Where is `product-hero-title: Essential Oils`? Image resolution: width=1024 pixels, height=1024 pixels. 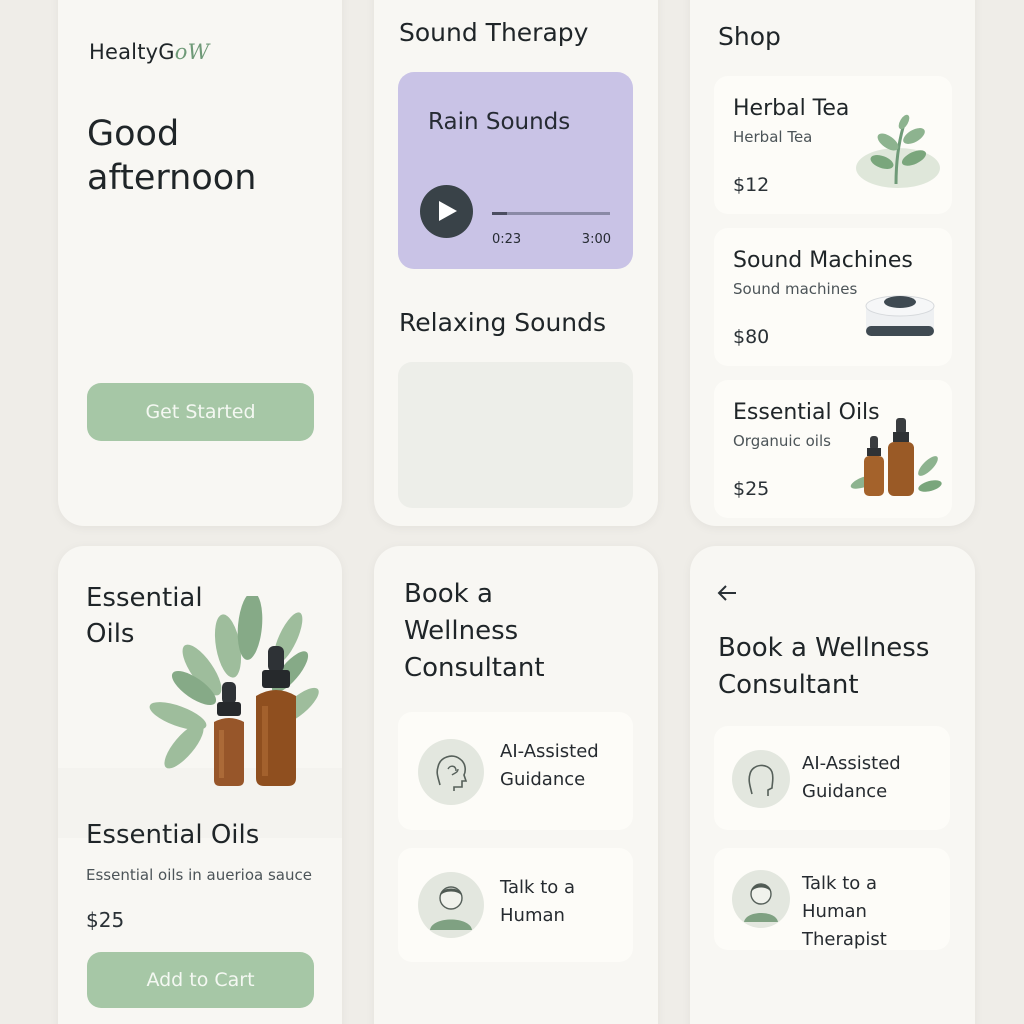 product-hero-title: Essential Oils is located at coordinates (144, 616).